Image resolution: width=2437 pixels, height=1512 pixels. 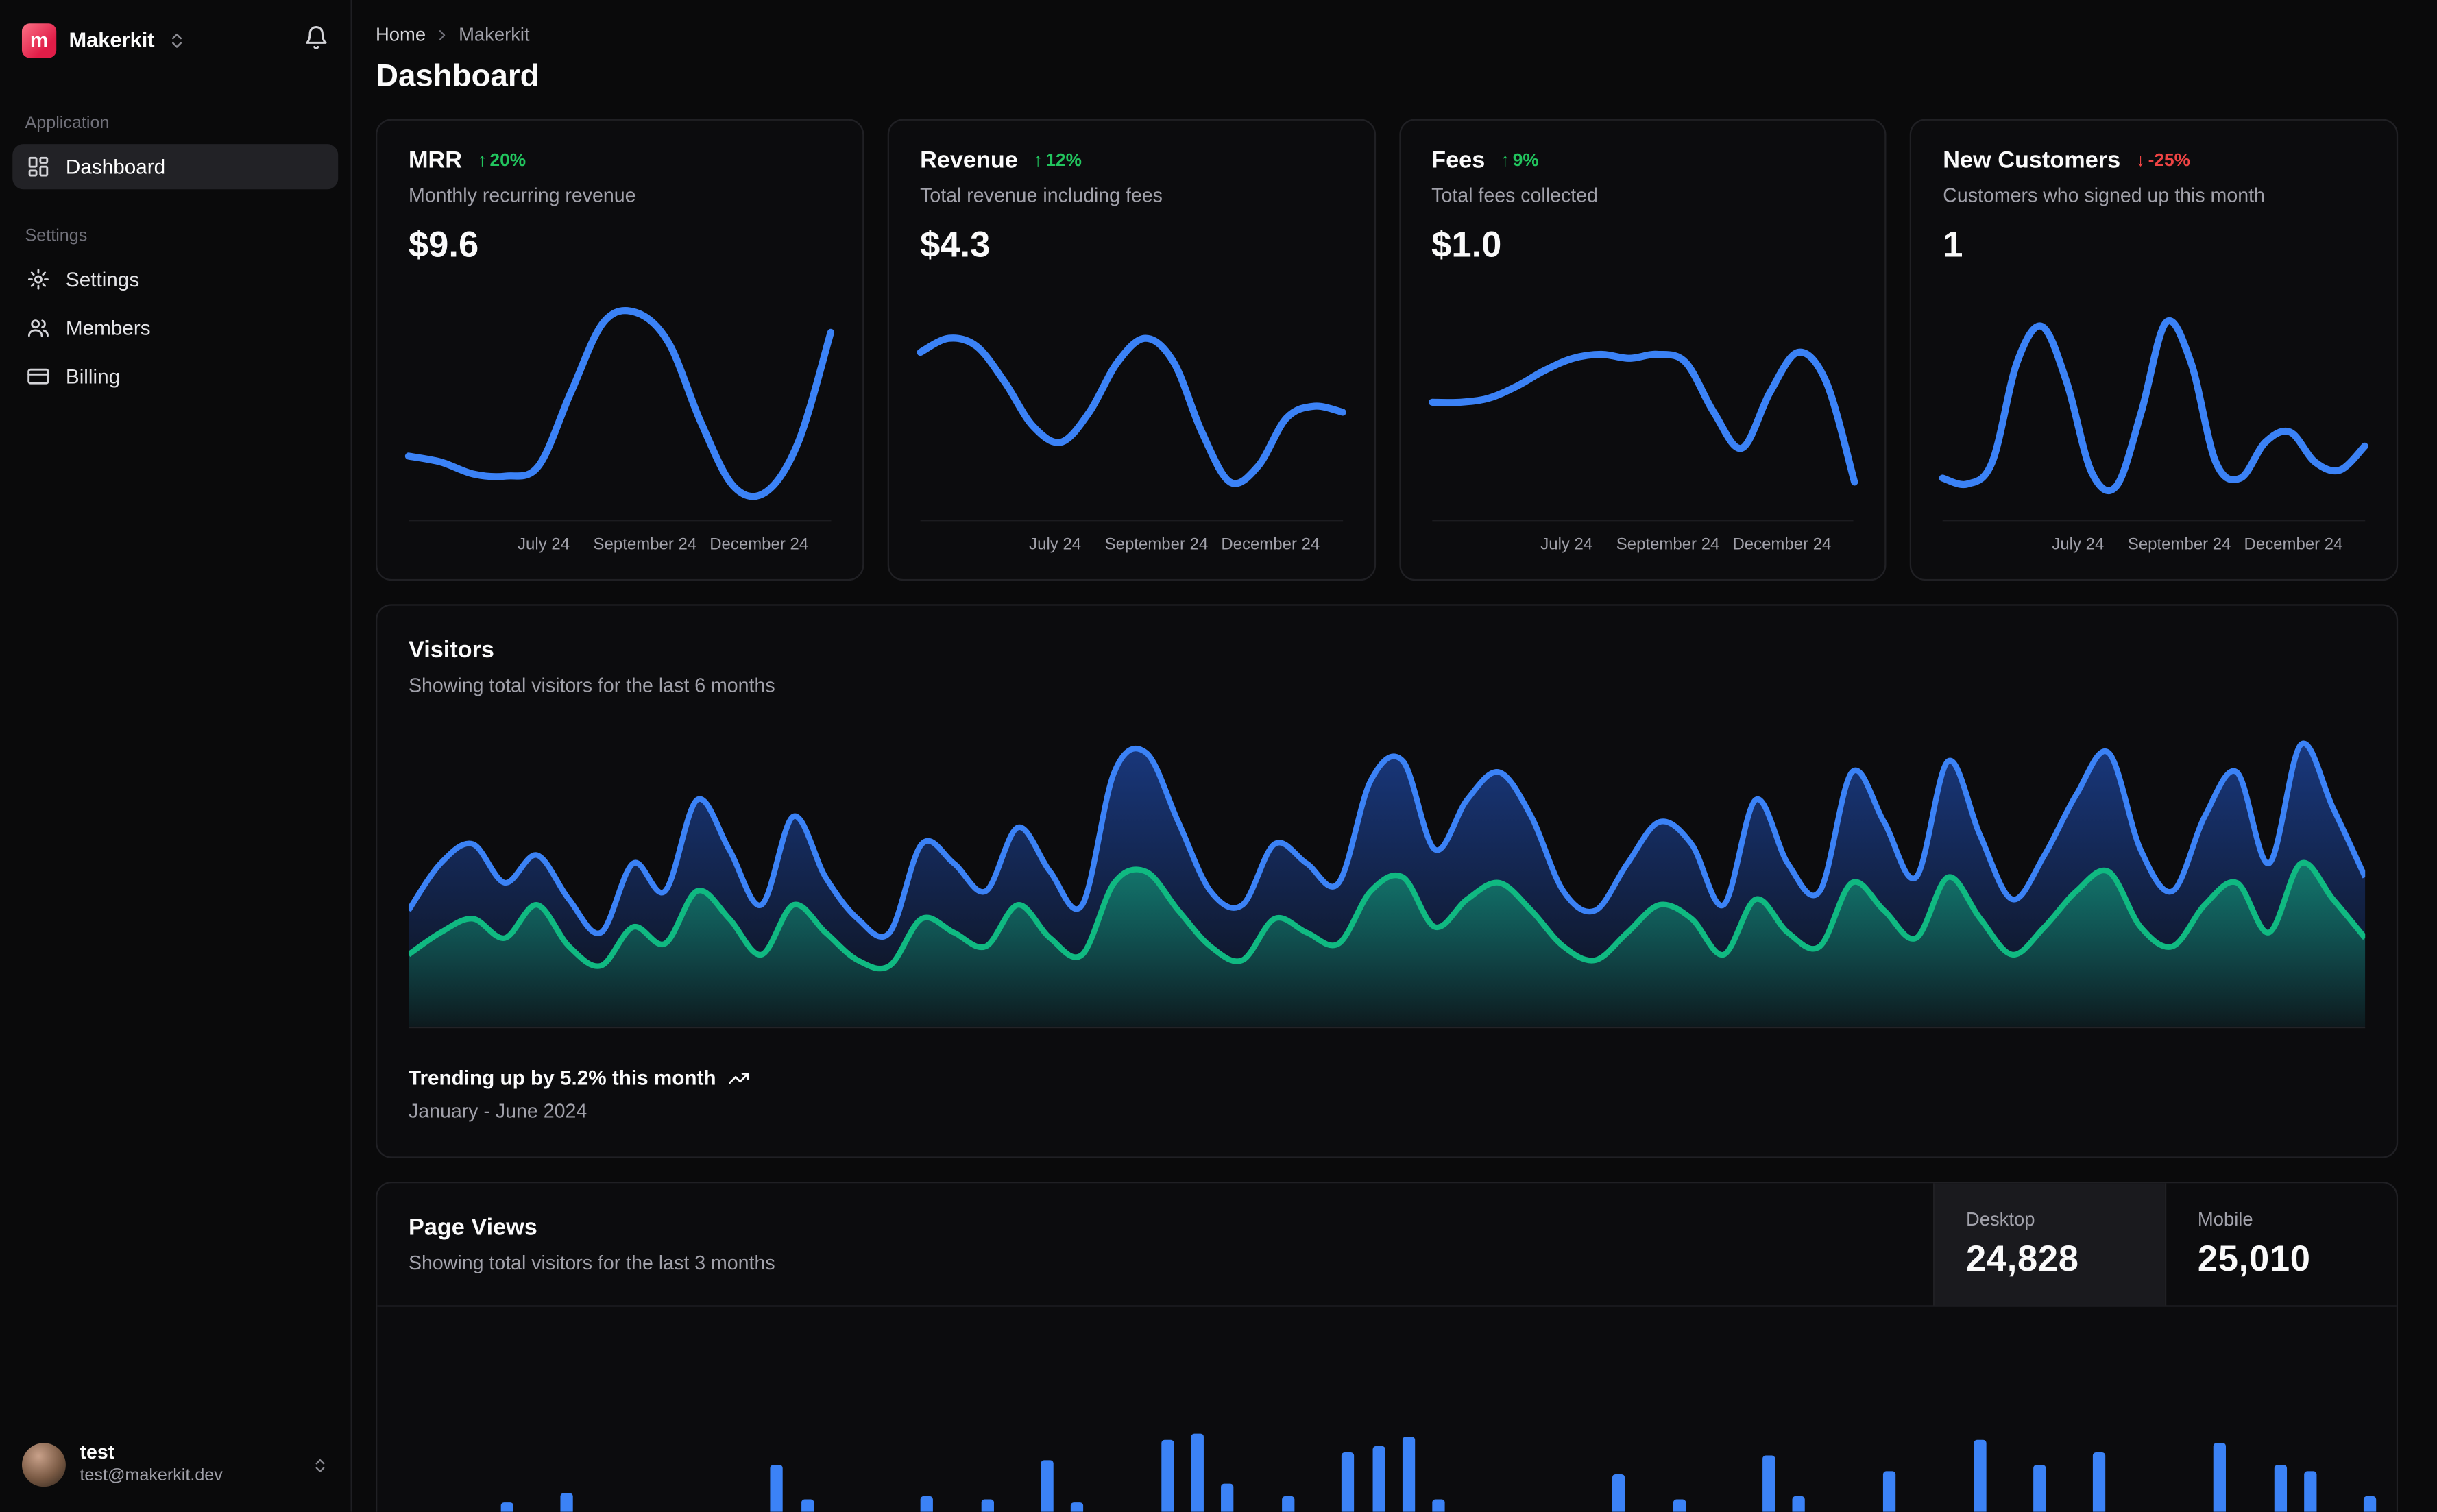 What do you see at coordinates (2000, 1219) in the screenshot?
I see `desktop-label: Desktop` at bounding box center [2000, 1219].